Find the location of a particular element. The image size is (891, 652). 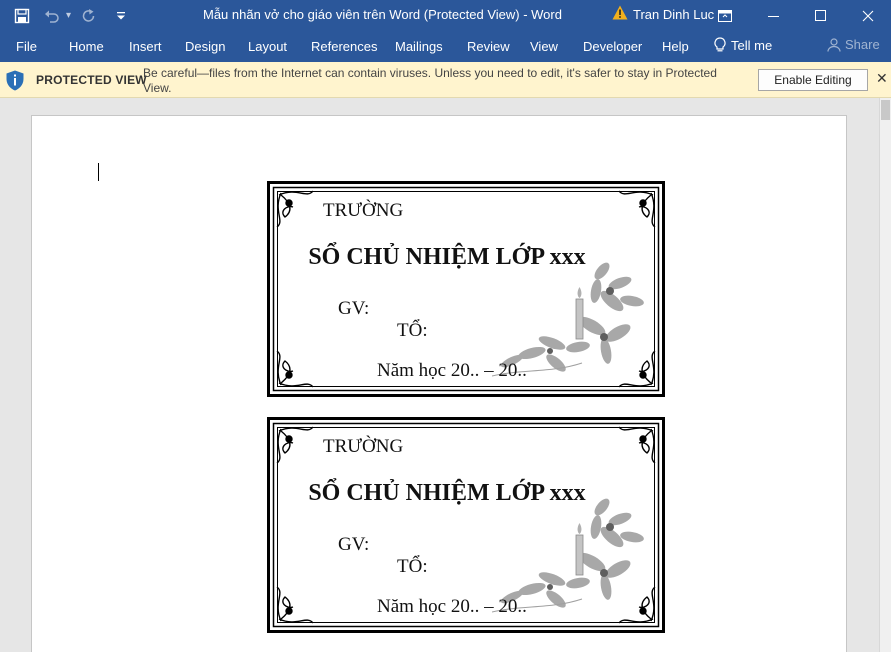

tab-file: File is located at coordinates (26, 46).